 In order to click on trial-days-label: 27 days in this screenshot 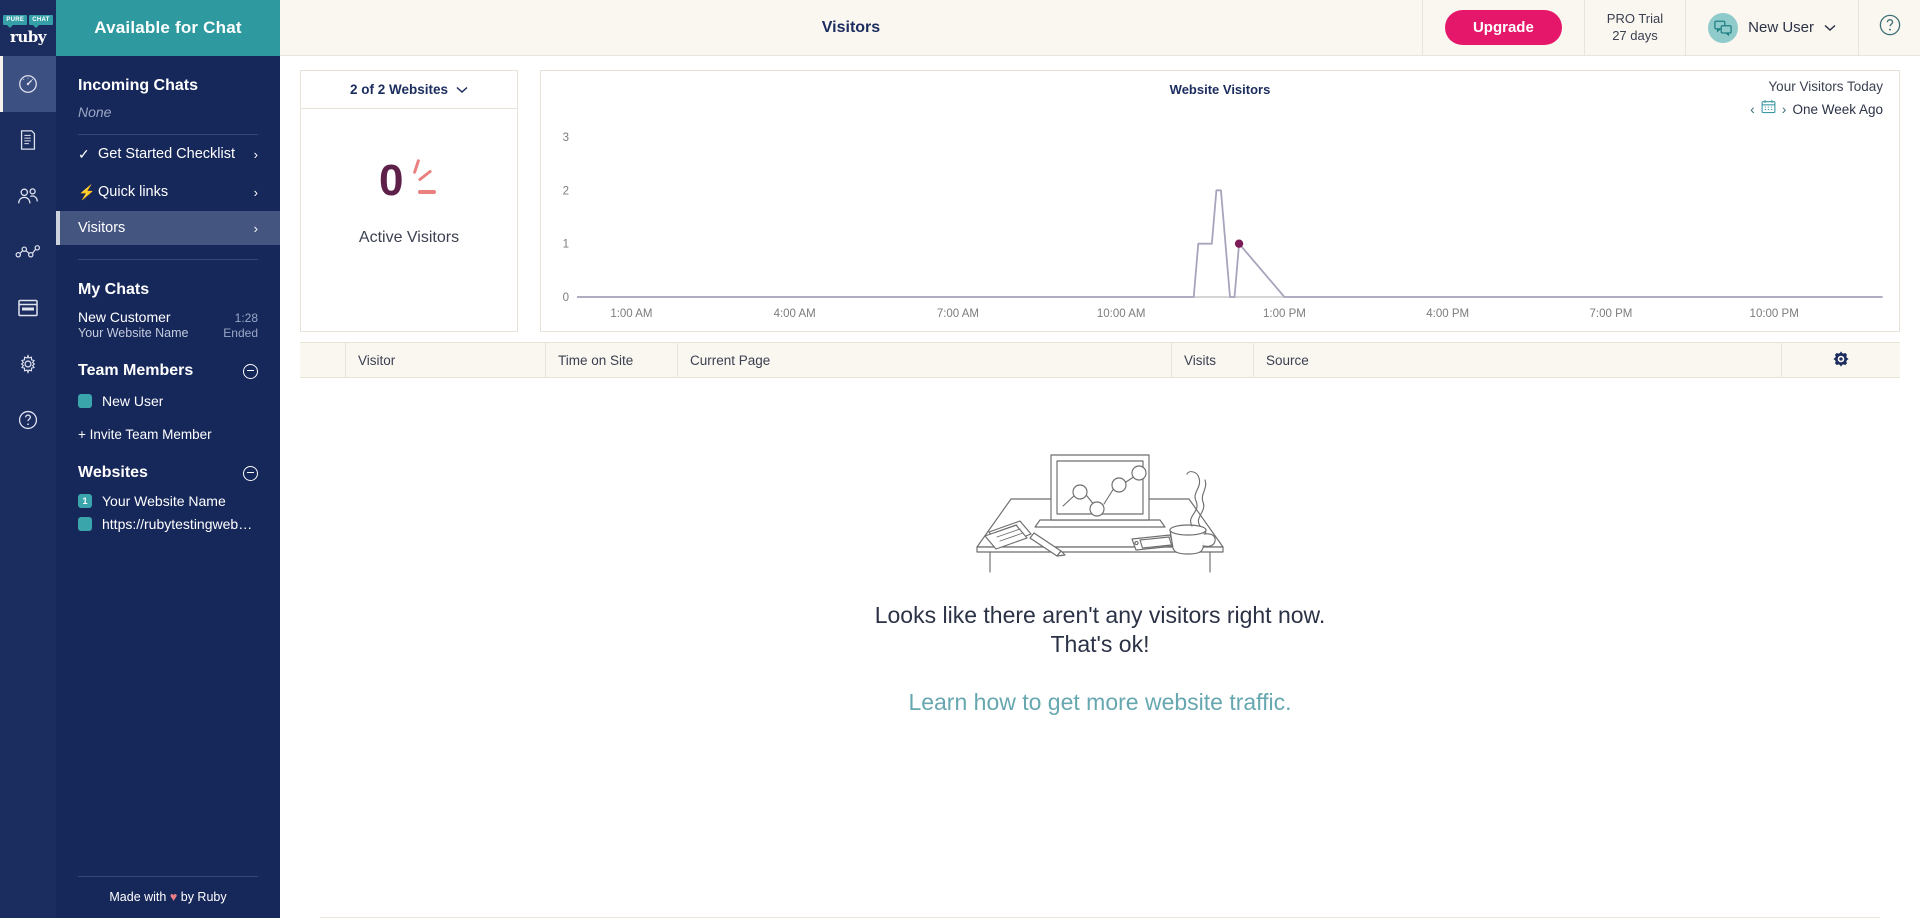, I will do `click(1635, 35)`.